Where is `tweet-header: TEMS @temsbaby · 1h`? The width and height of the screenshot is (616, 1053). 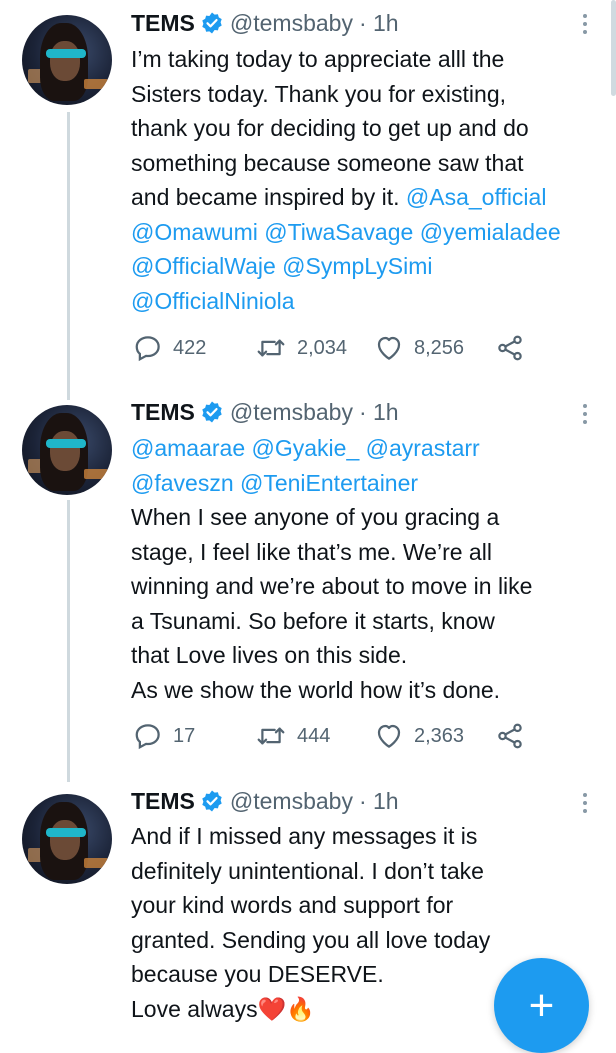
tweet-header: TEMS @temsbaby · 1h is located at coordinates (265, 801).